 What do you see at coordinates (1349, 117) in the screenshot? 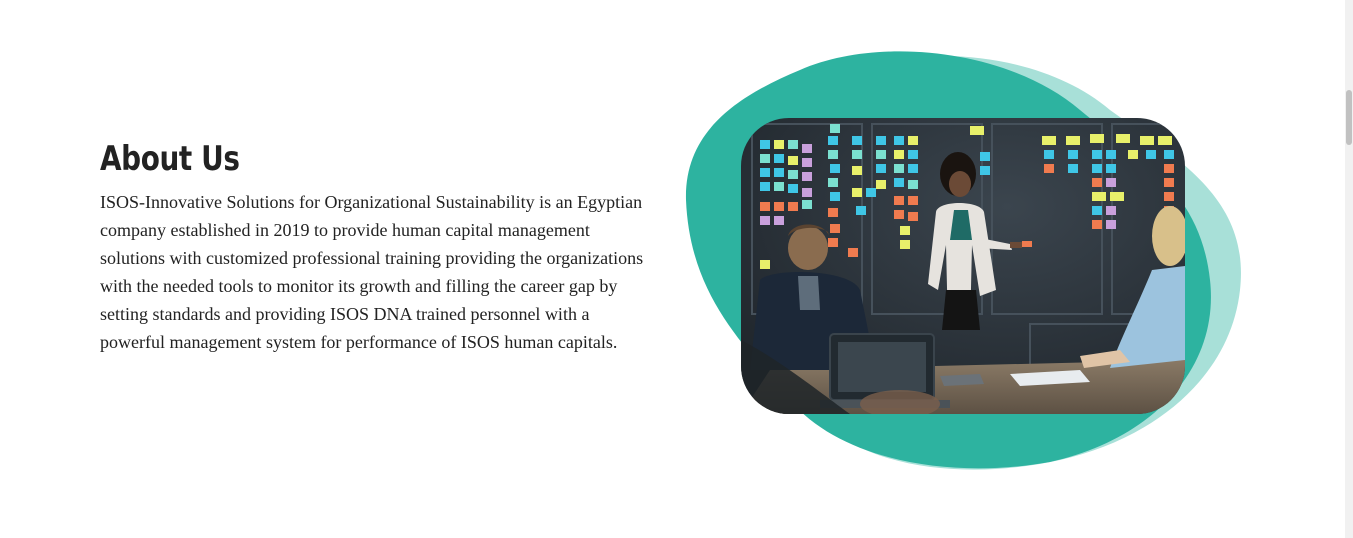
I see `scrollbar-thumb` at bounding box center [1349, 117].